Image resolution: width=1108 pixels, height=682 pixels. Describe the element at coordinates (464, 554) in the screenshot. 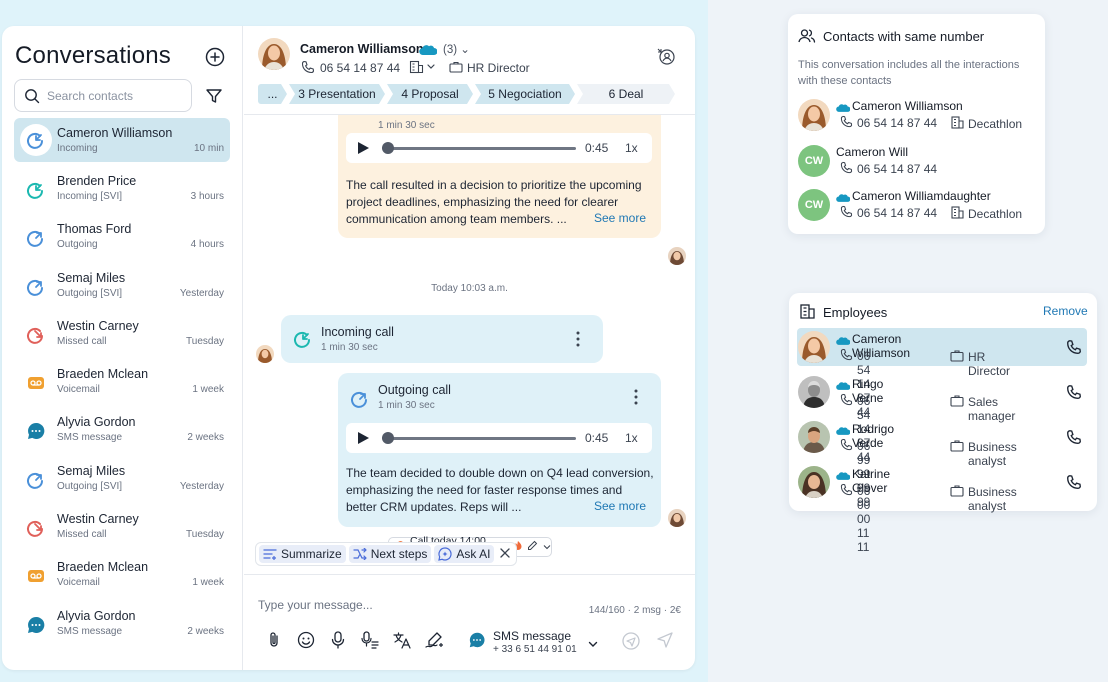

I see `ask-ai-button: Ask AI` at that location.